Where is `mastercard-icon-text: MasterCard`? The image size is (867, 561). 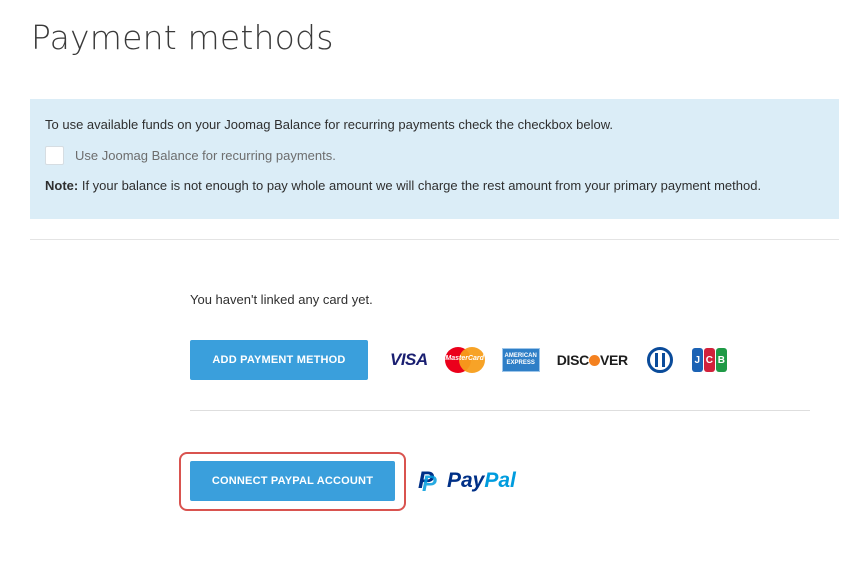 mastercard-icon-text: MasterCard is located at coordinates (464, 358).